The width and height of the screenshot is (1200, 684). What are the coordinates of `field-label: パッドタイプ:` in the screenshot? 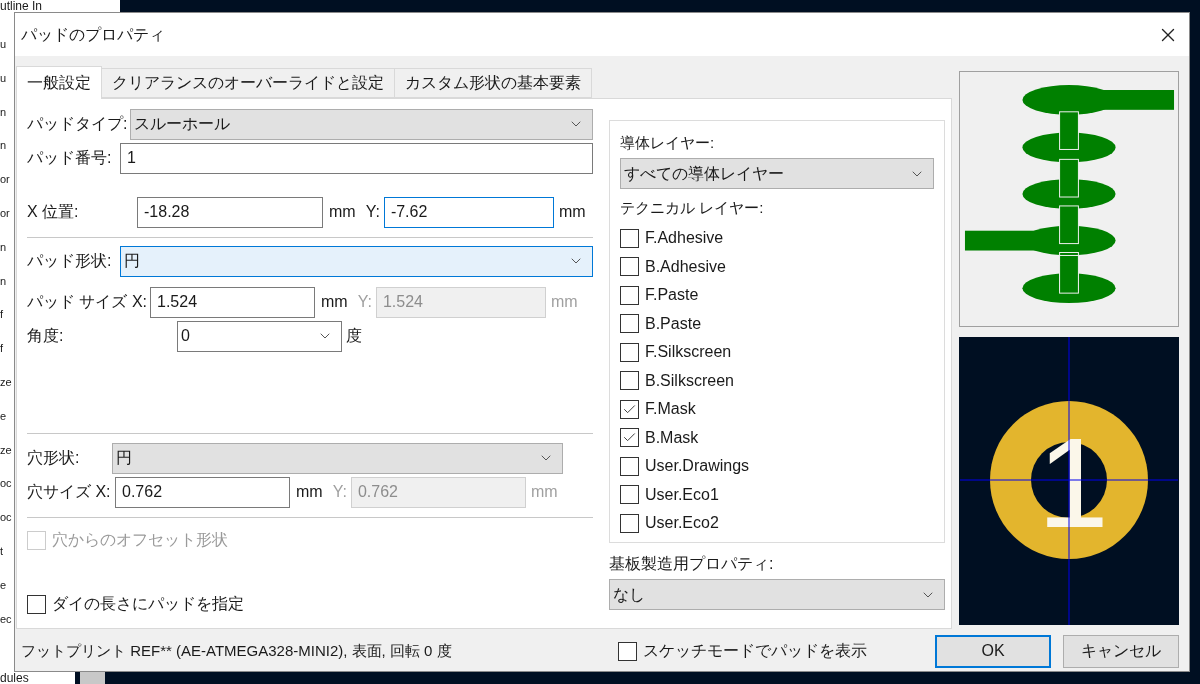 It's located at (78, 124).